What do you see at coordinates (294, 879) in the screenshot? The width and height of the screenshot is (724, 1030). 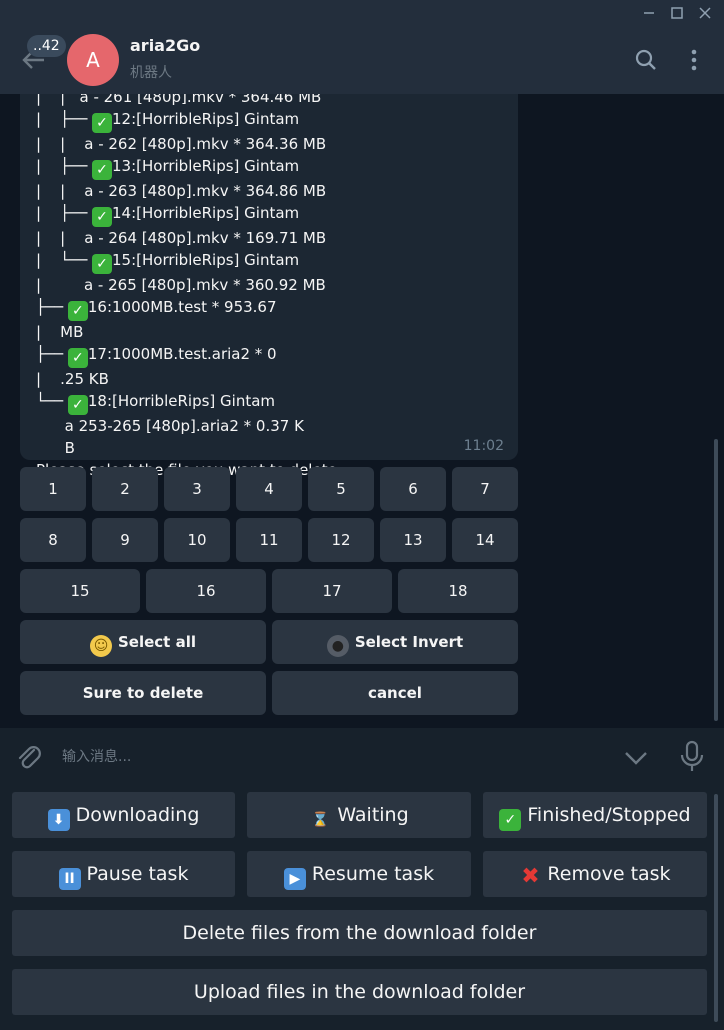 I see `play-icon: ▶` at bounding box center [294, 879].